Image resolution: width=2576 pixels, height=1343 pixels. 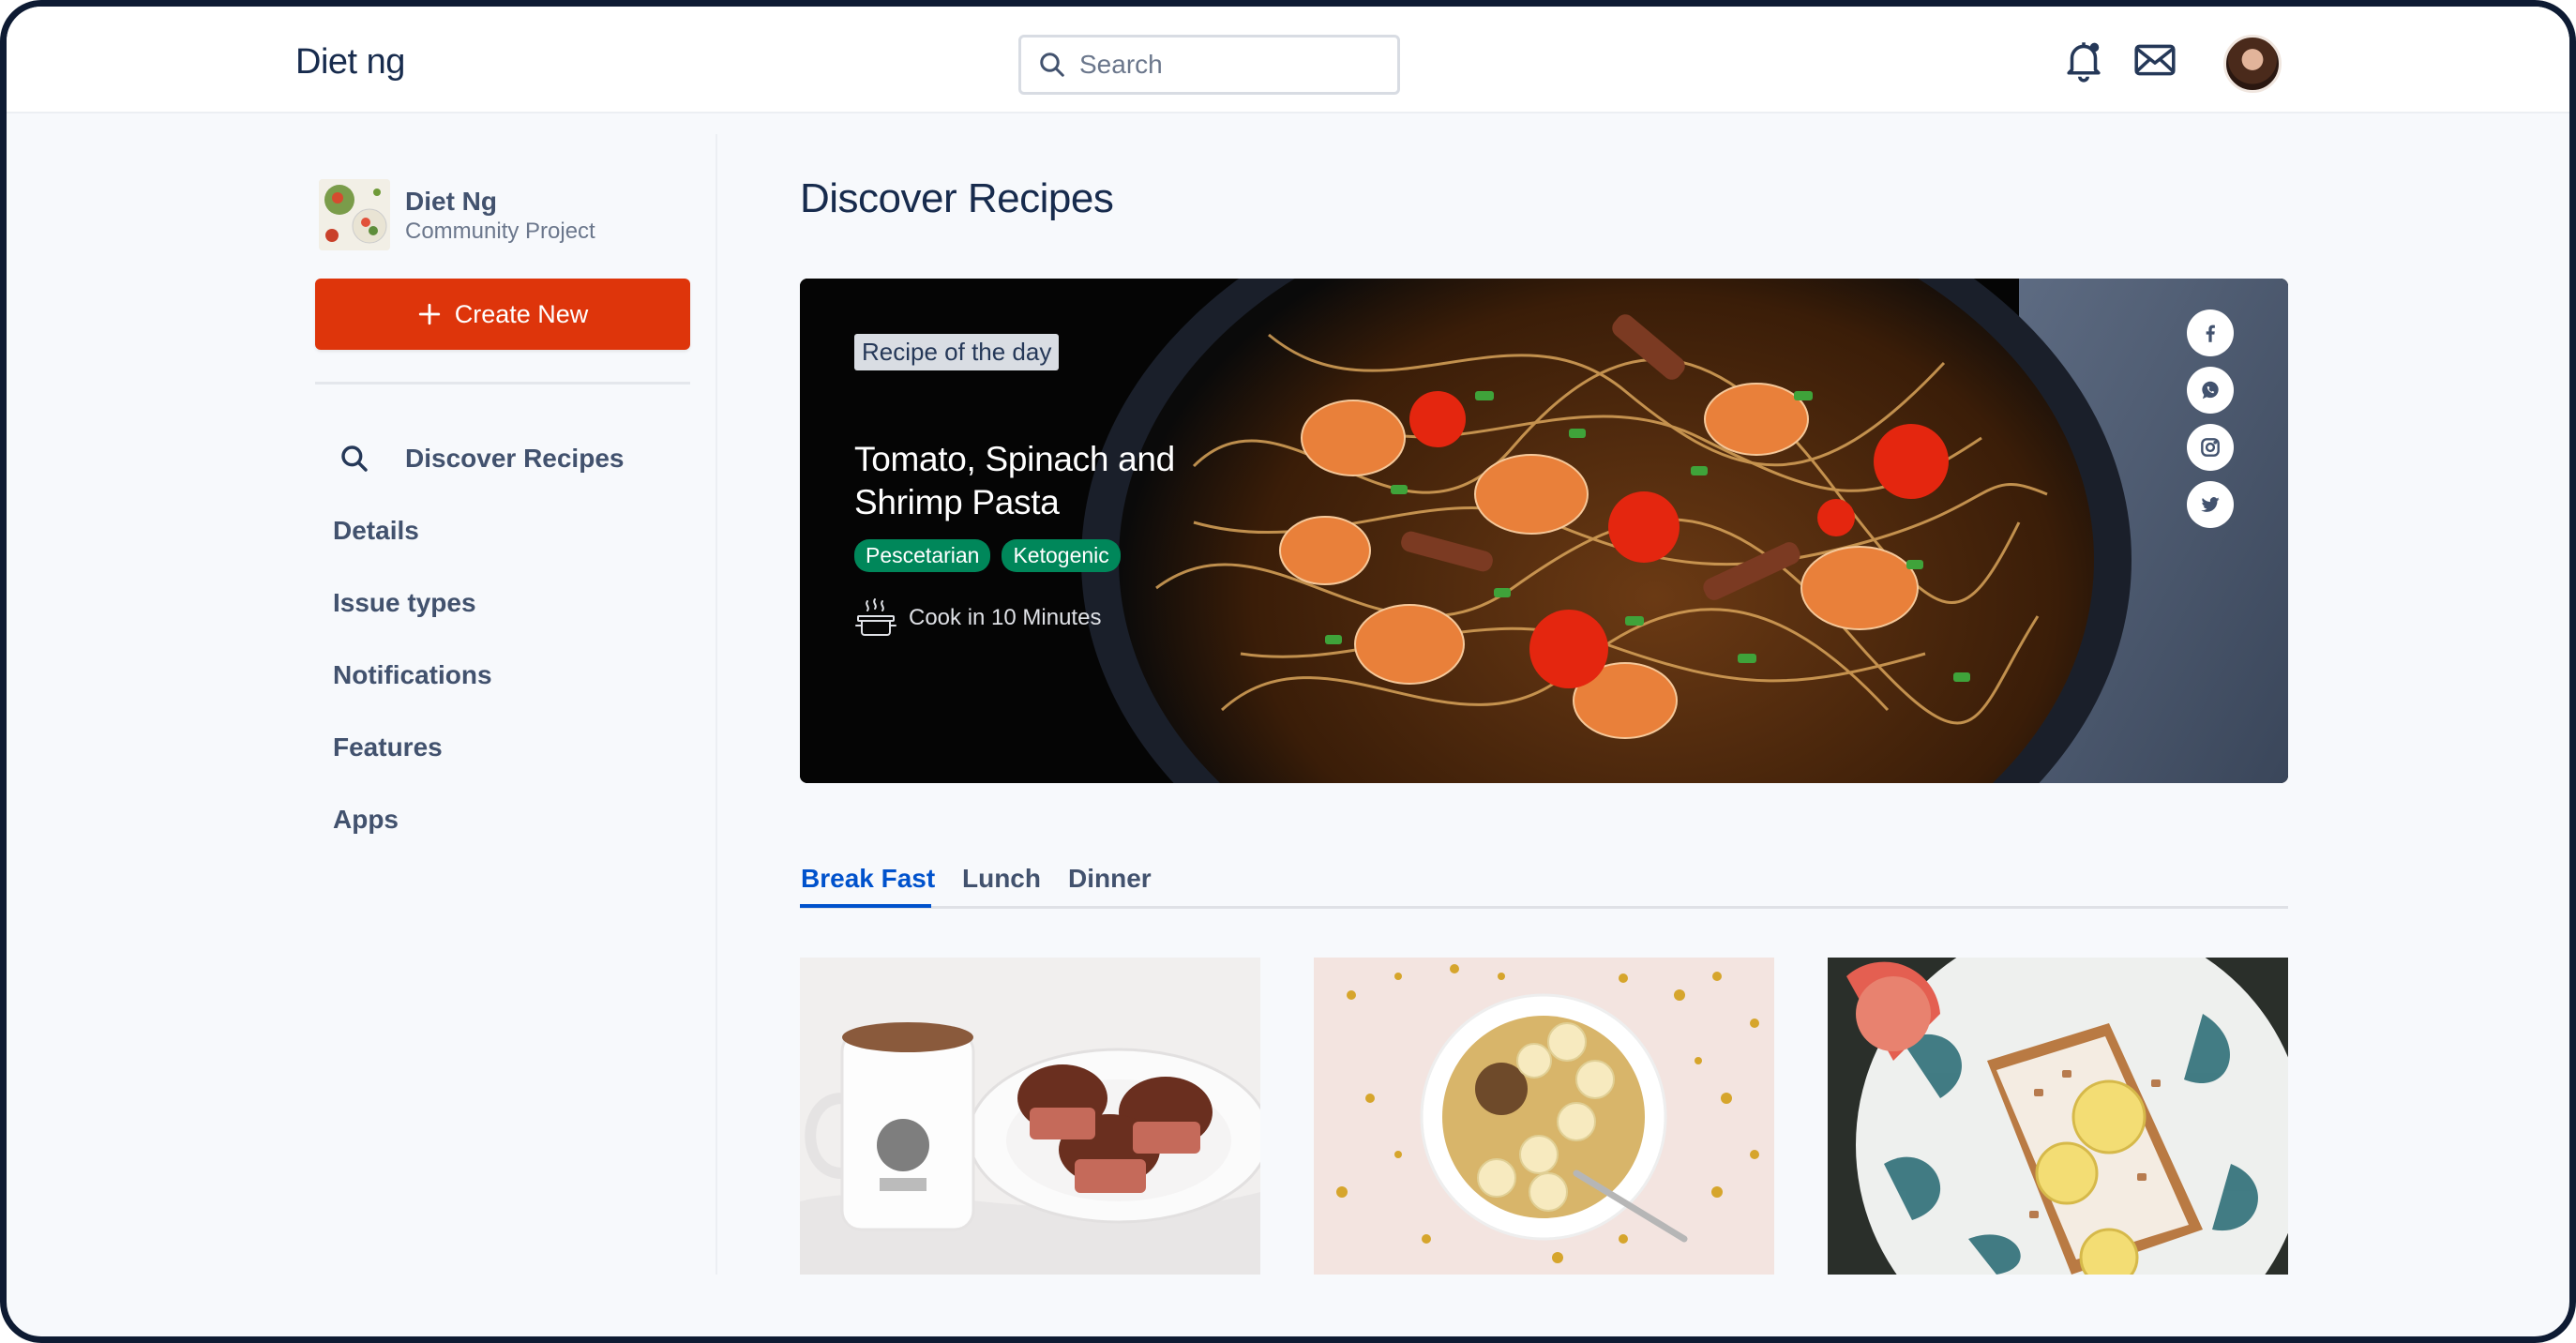 What do you see at coordinates (366, 820) in the screenshot?
I see `sidebar-item-apps: Apps` at bounding box center [366, 820].